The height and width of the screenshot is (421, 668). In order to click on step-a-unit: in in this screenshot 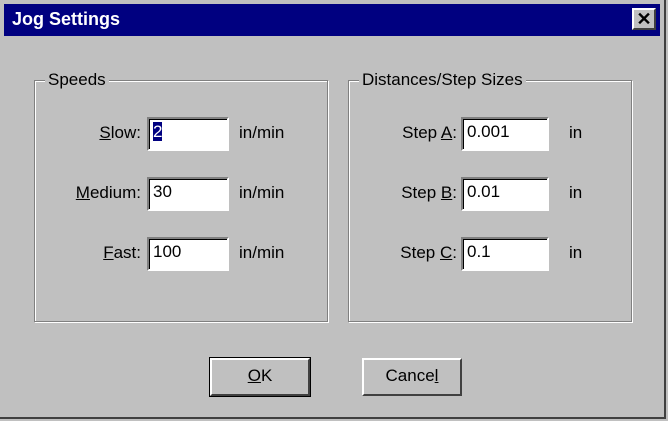, I will do `click(576, 132)`.